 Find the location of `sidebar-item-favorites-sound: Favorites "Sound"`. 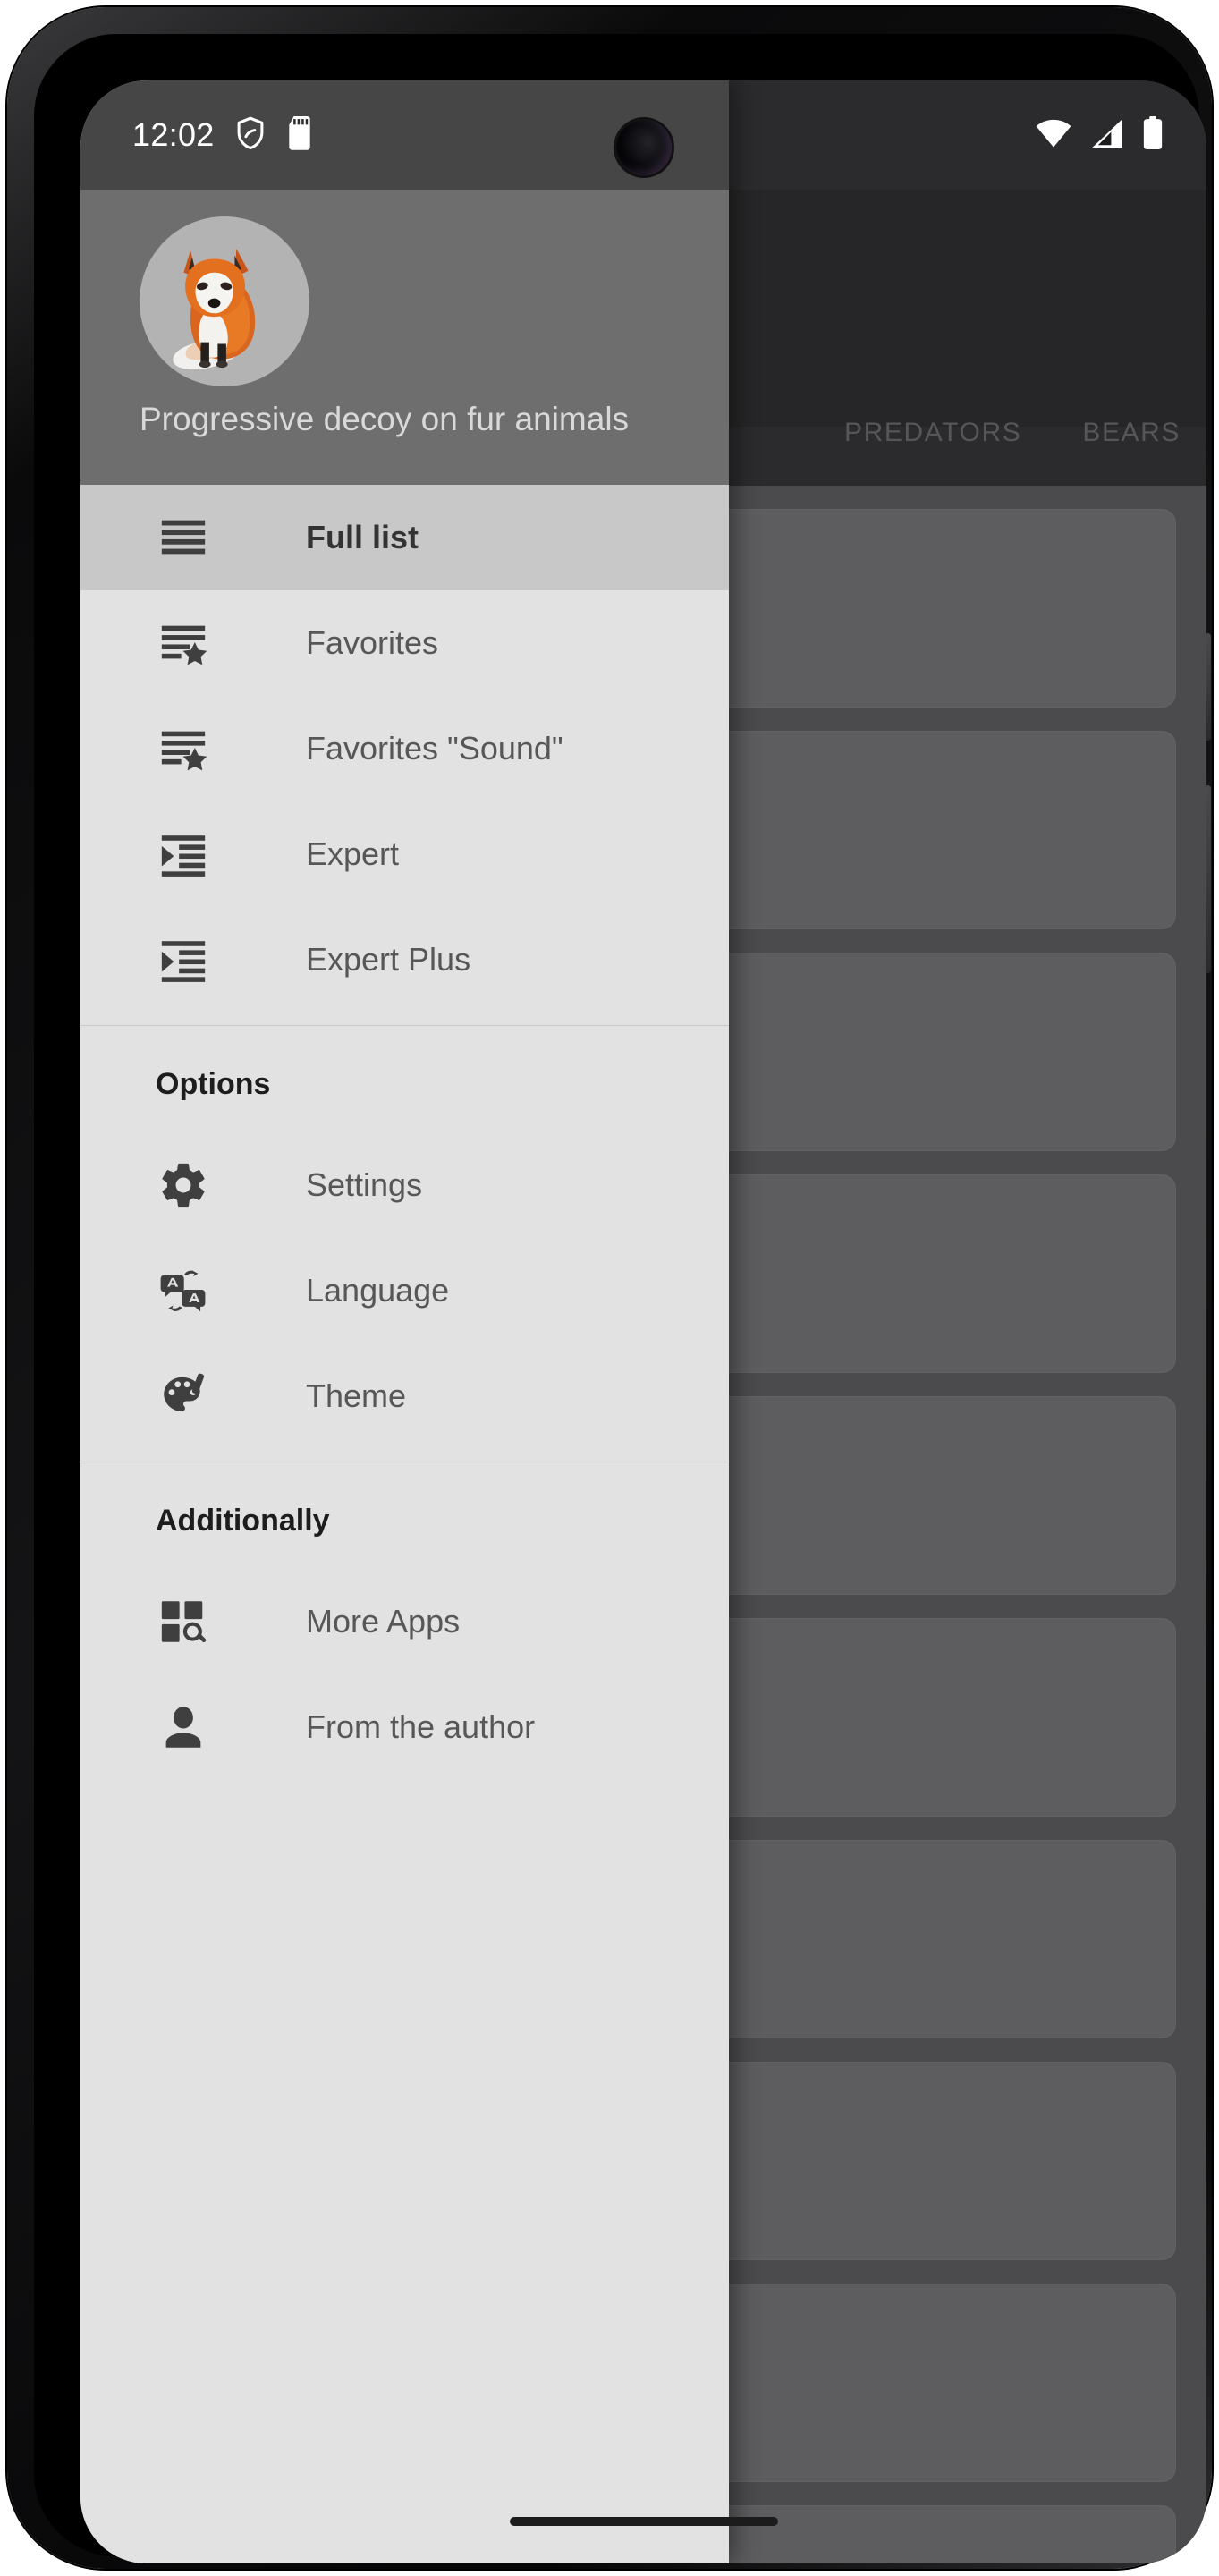

sidebar-item-favorites-sound: Favorites "Sound" is located at coordinates (404, 748).